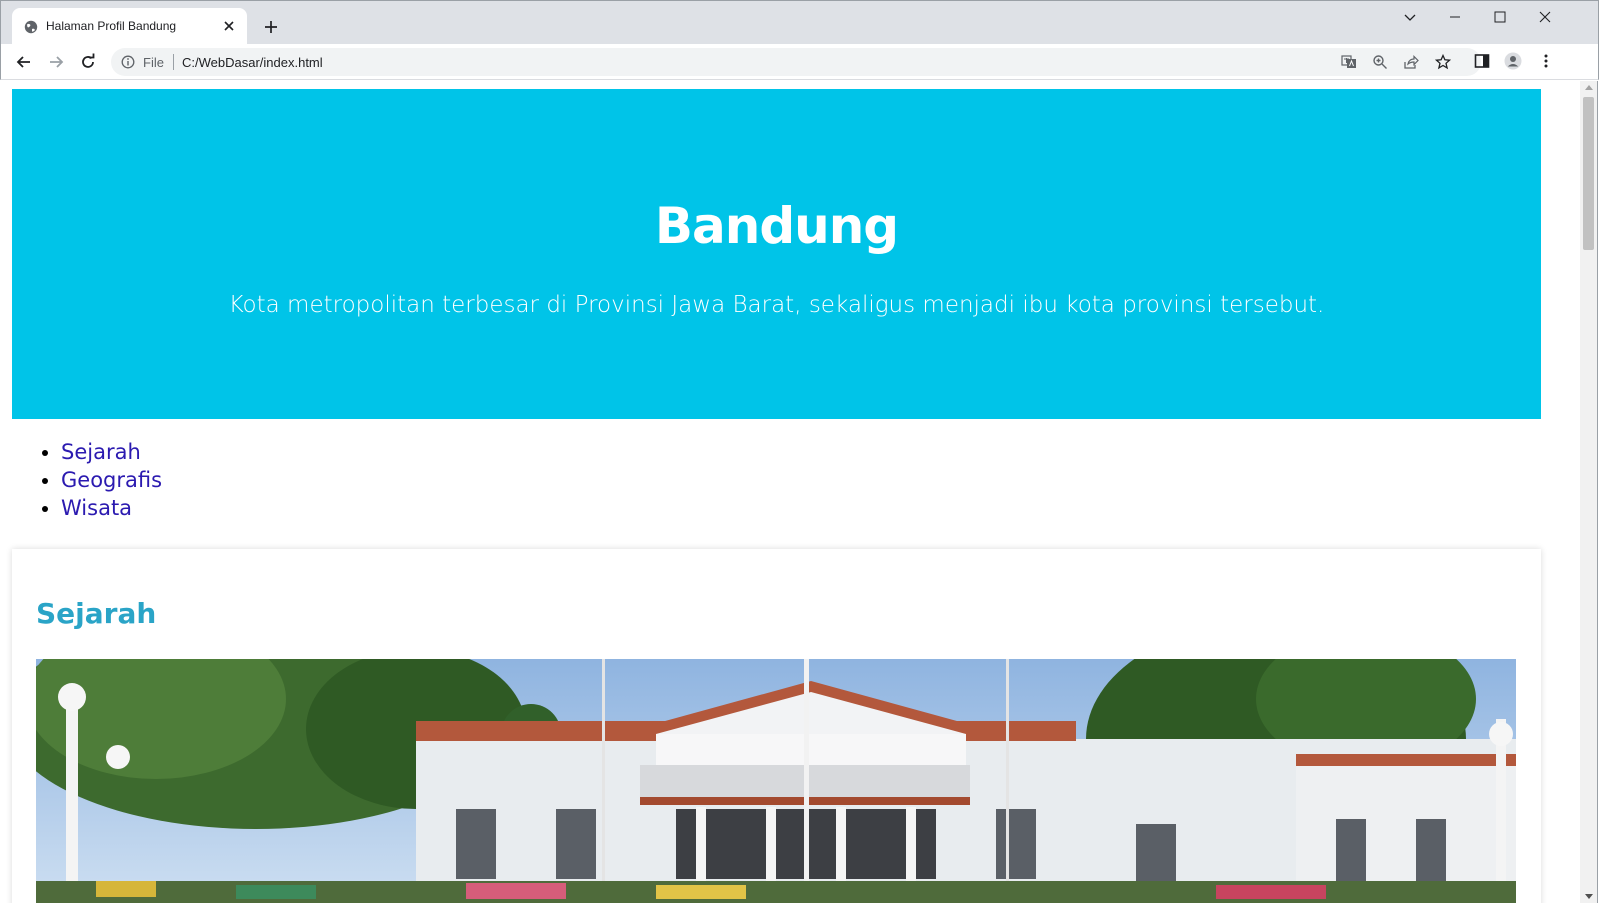  What do you see at coordinates (96, 508) in the screenshot?
I see `nav-link-wisata: Wisata` at bounding box center [96, 508].